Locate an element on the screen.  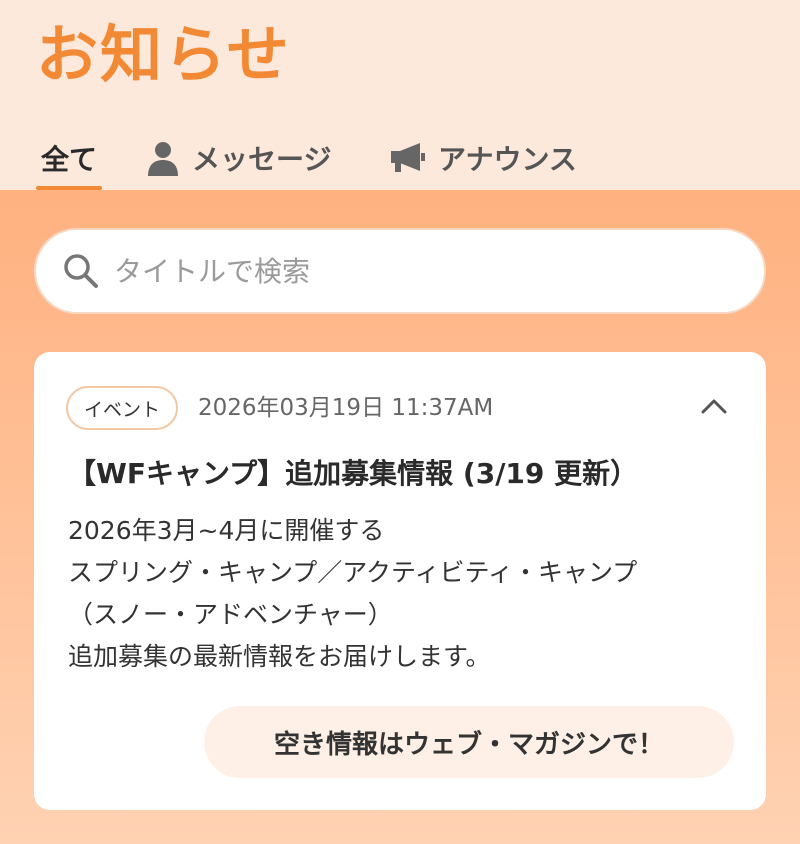
tab-announce: アナウンス is located at coordinates (483, 158).